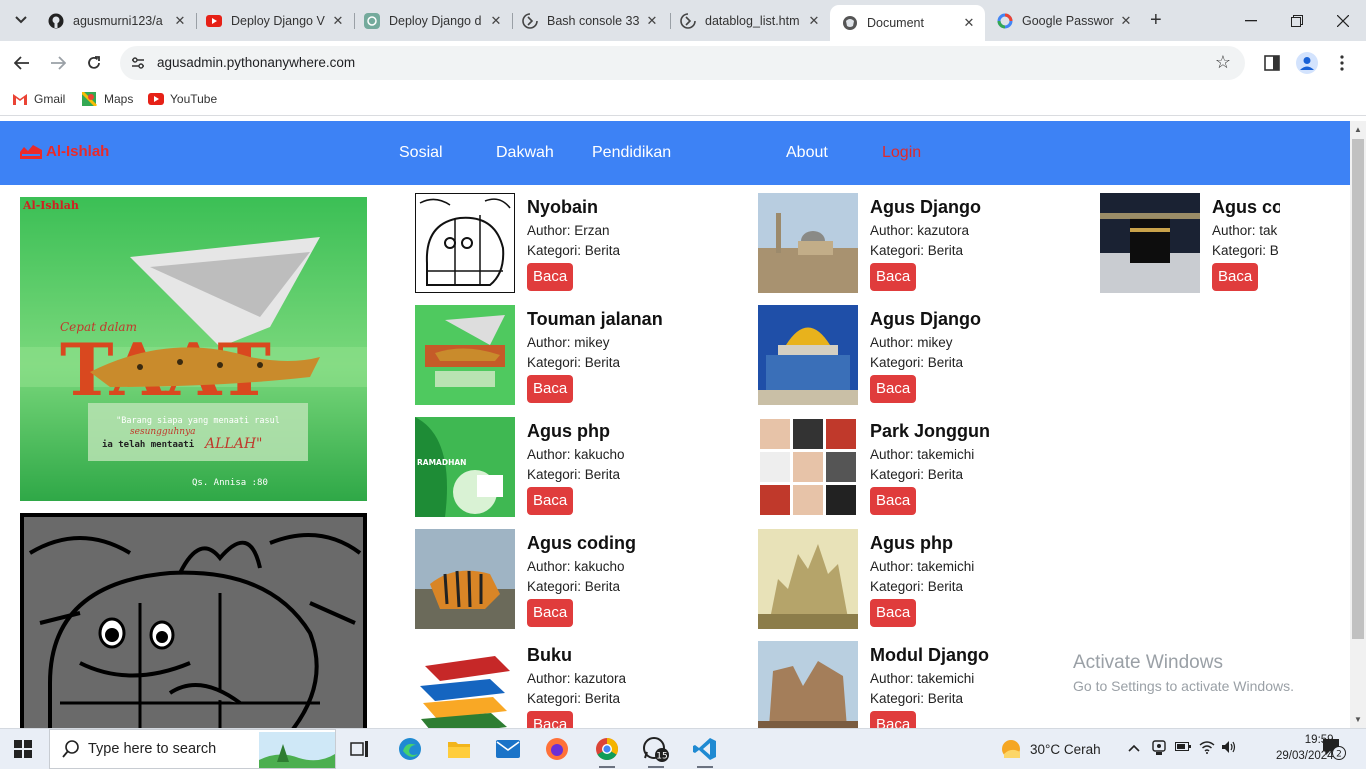 The width and height of the screenshot is (1366, 769). I want to click on tab-github: agusmurni123/a ✕, so click(116, 20).